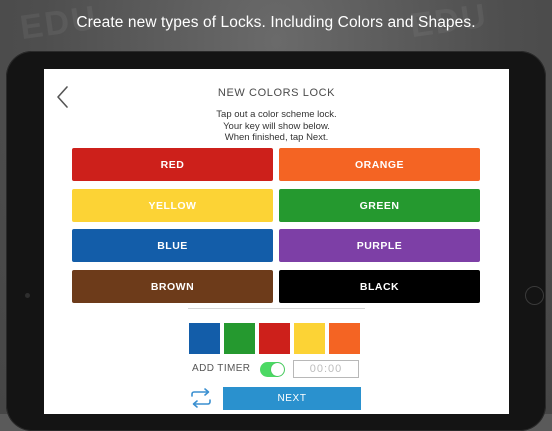 This screenshot has width=552, height=431. What do you see at coordinates (534, 295) in the screenshot?
I see `home-button` at bounding box center [534, 295].